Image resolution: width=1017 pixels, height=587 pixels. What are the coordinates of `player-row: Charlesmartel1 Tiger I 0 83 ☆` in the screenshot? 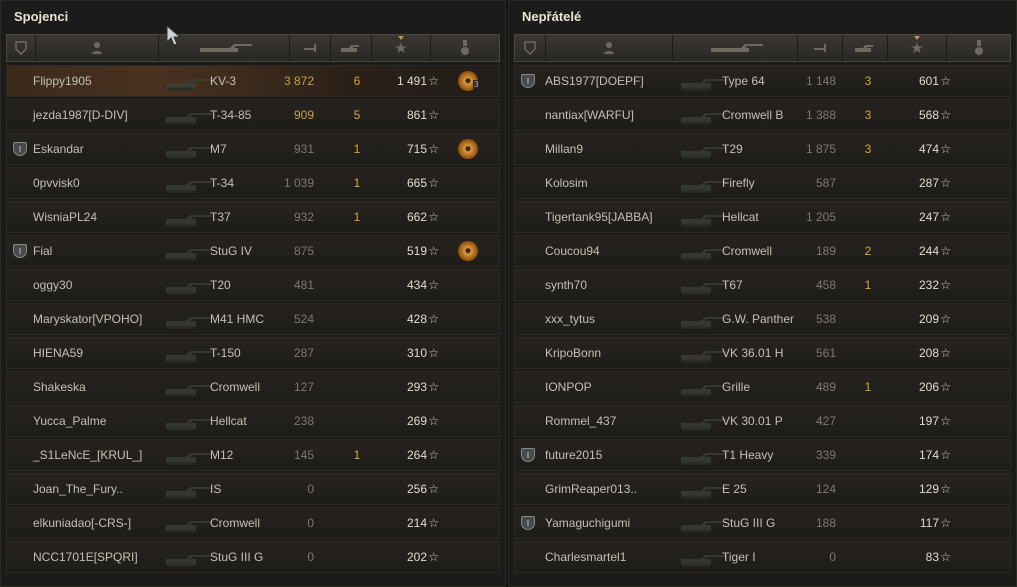 It's located at (762, 557).